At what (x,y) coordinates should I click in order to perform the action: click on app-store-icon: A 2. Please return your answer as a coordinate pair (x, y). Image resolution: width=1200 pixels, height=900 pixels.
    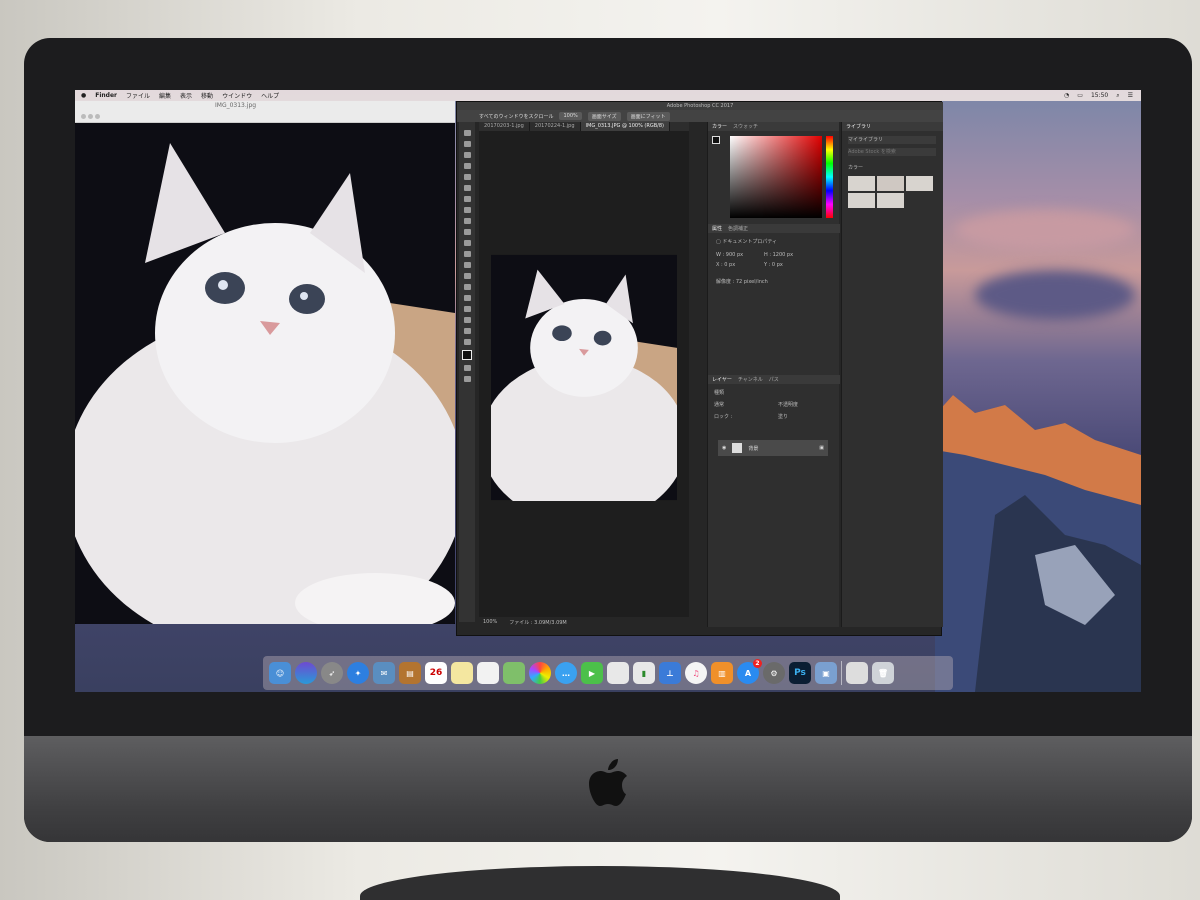
    Looking at the image, I should click on (749, 671).